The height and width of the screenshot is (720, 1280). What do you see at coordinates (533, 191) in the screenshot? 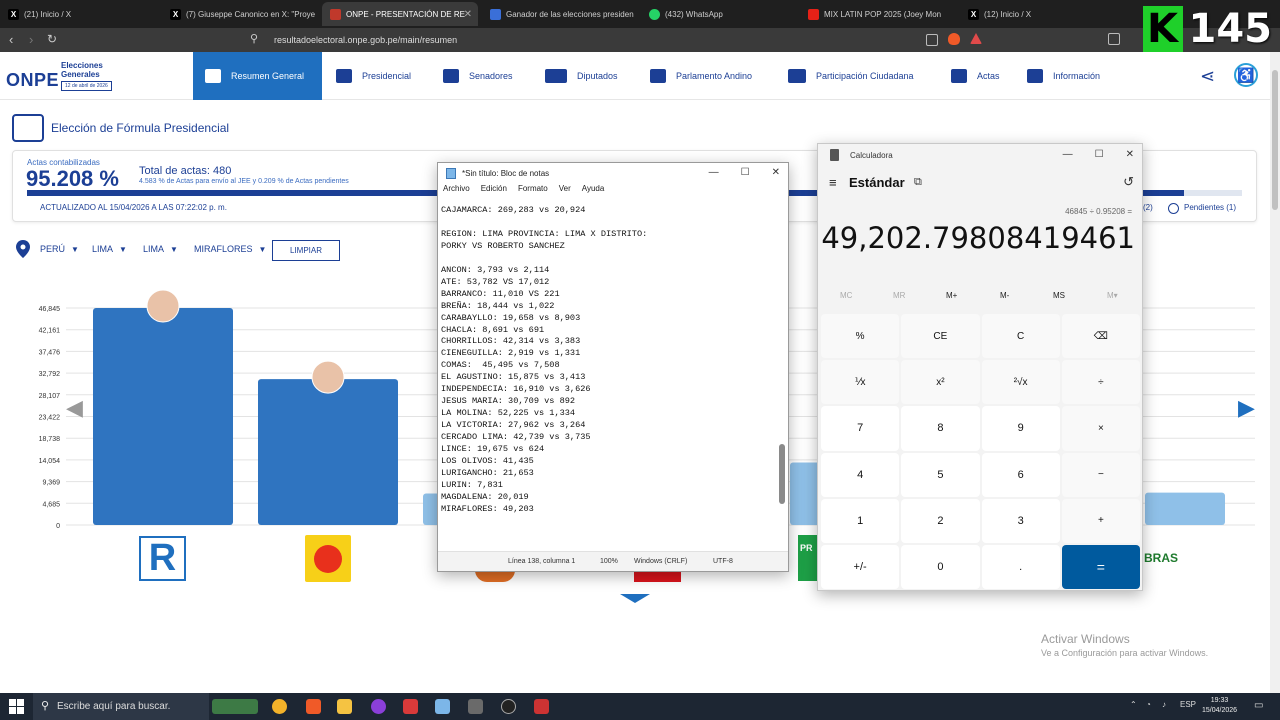
I see `menu-formato: Formato` at bounding box center [533, 191].